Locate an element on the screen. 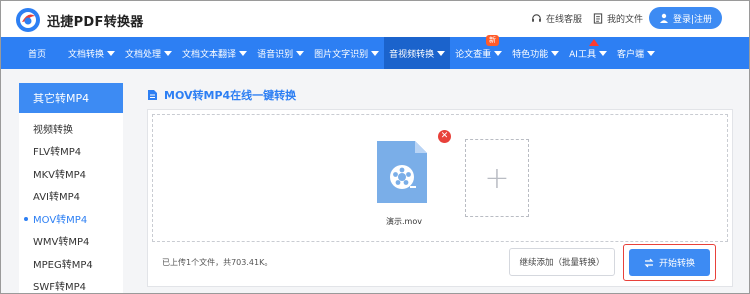 The image size is (750, 294). nav-item-doc-convert: 文档转换 is located at coordinates (91, 53).